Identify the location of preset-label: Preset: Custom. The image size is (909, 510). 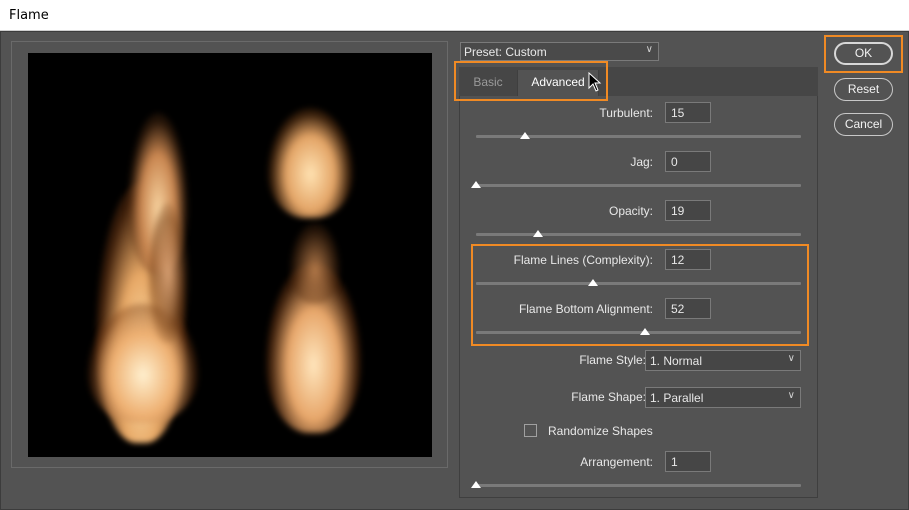
(505, 52).